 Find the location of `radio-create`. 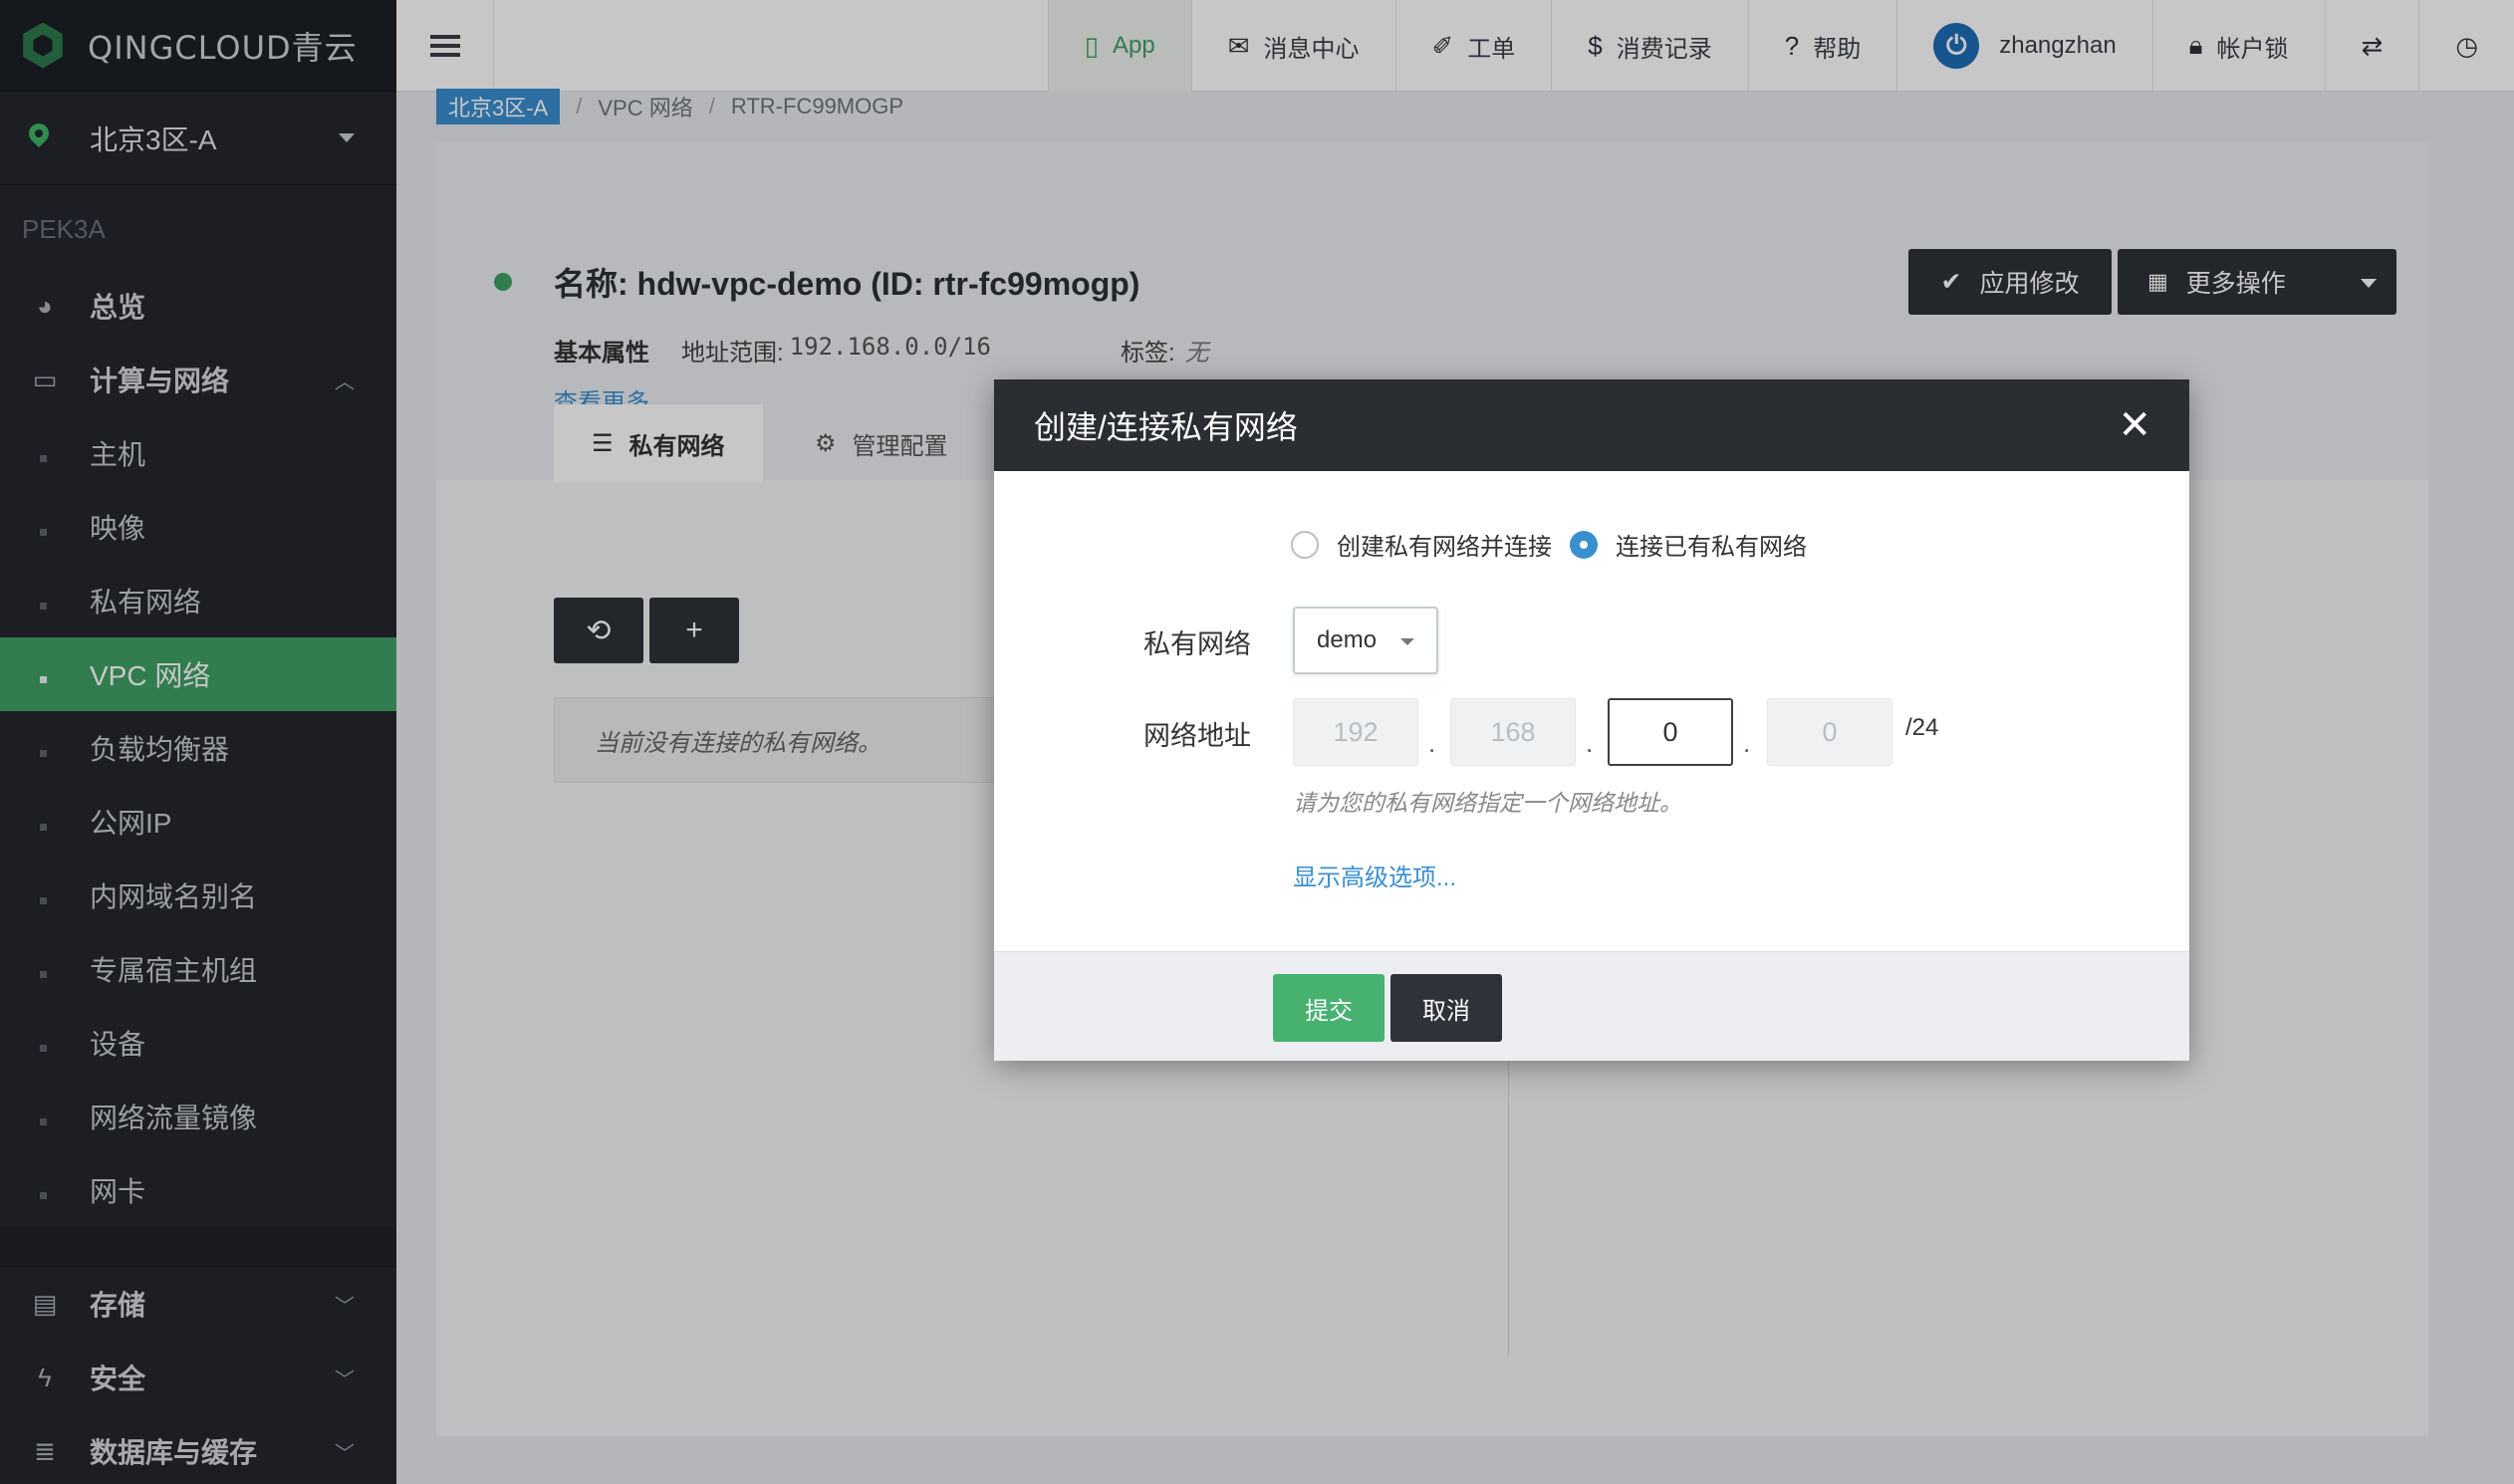

radio-create is located at coordinates (1305, 544).